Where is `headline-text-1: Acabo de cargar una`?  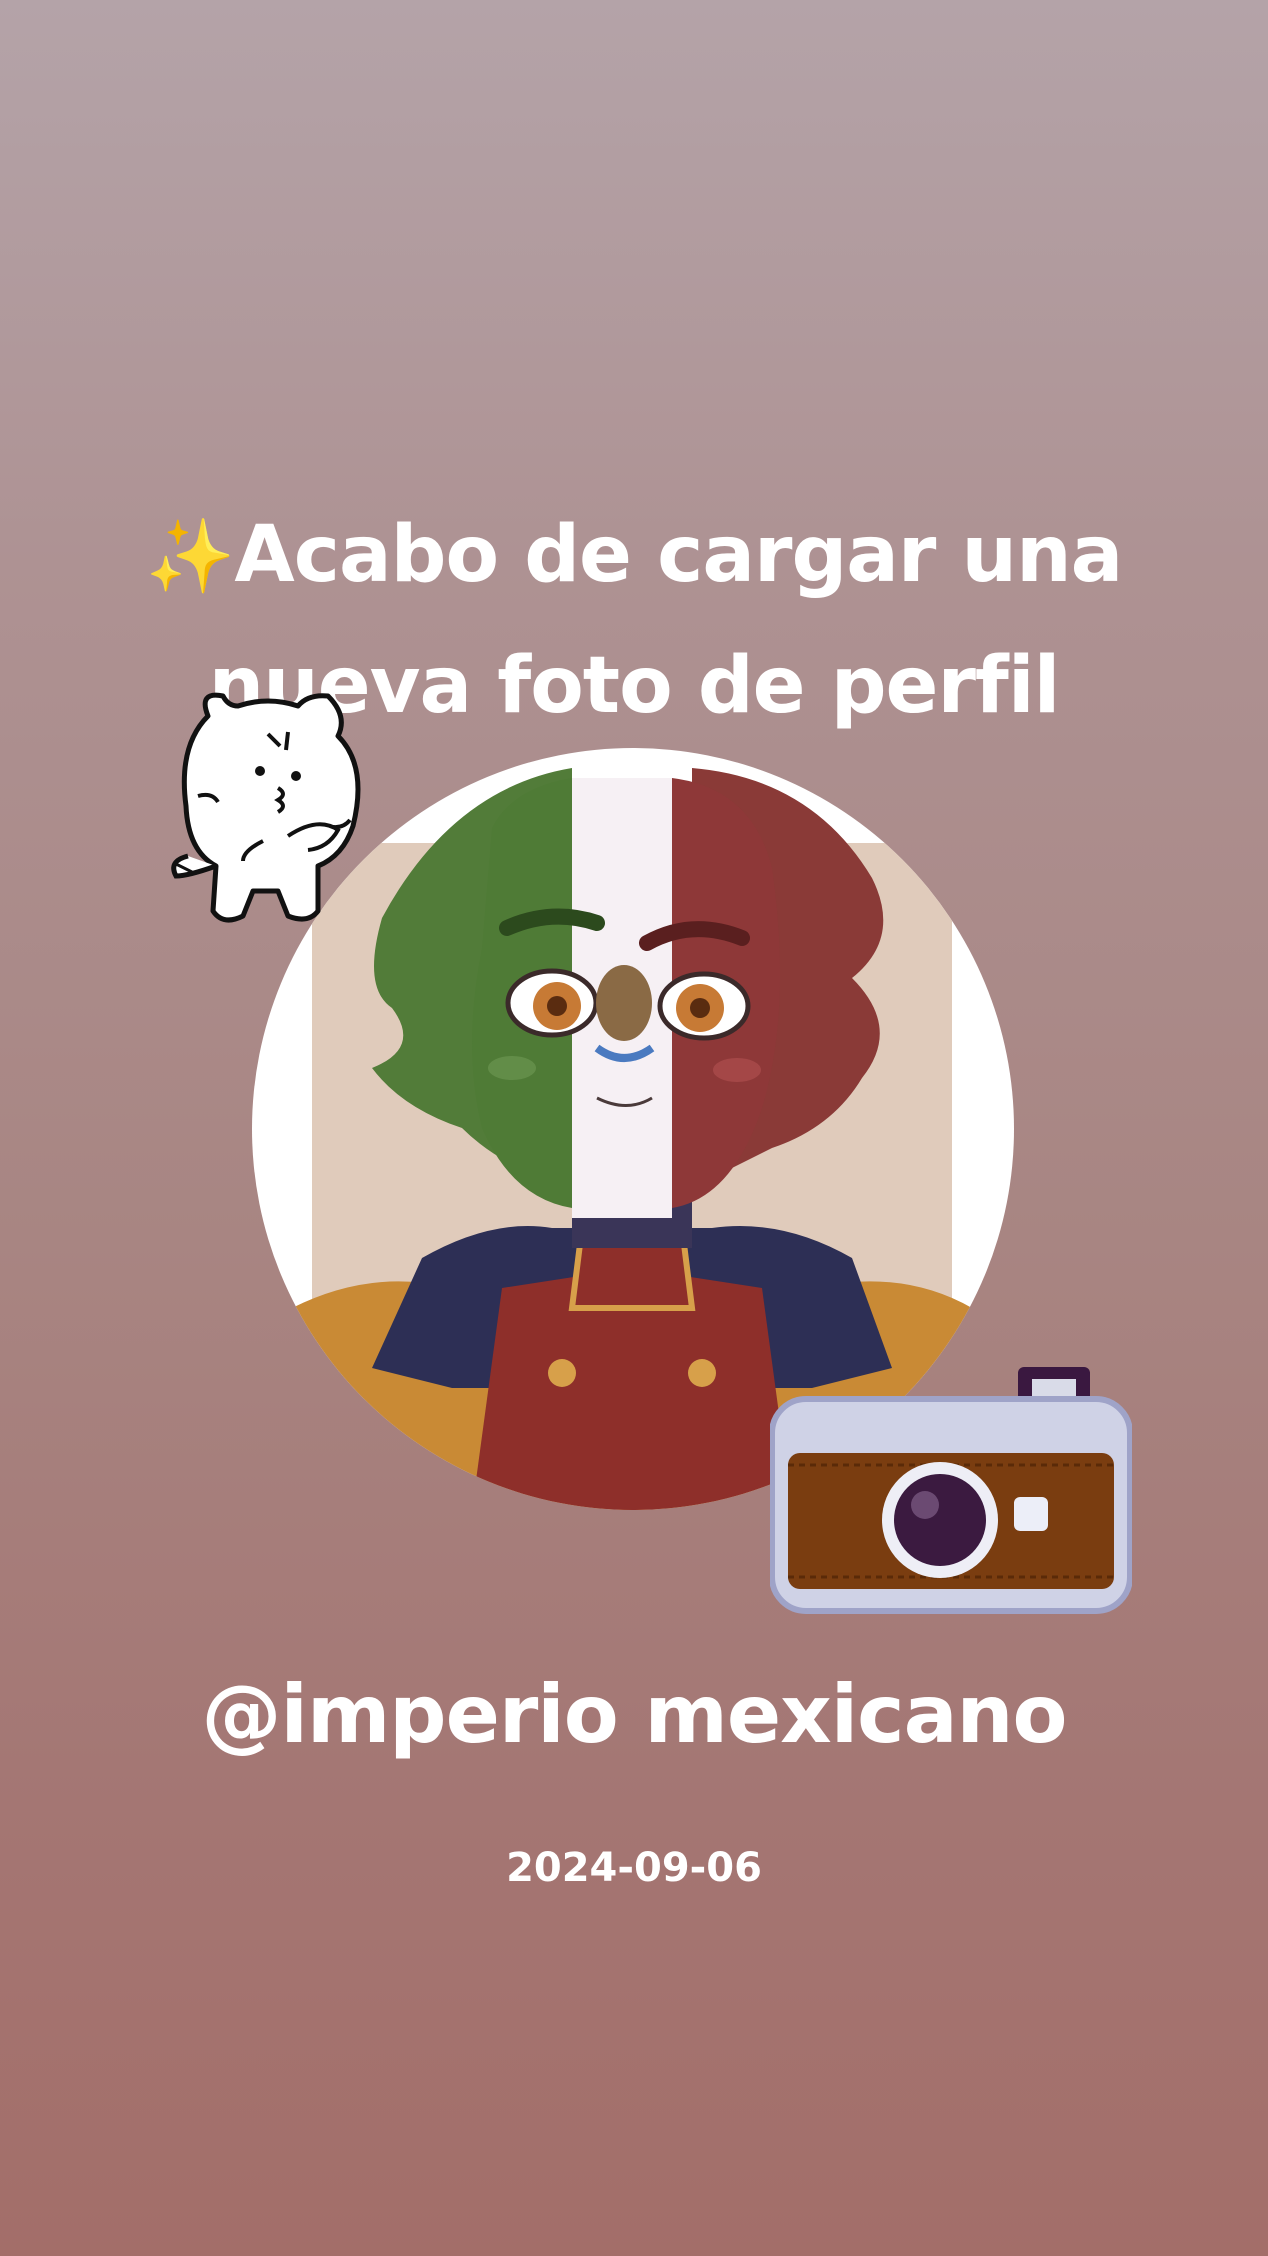
headline-text-1: Acabo de cargar una is located at coordinates (678, 555).